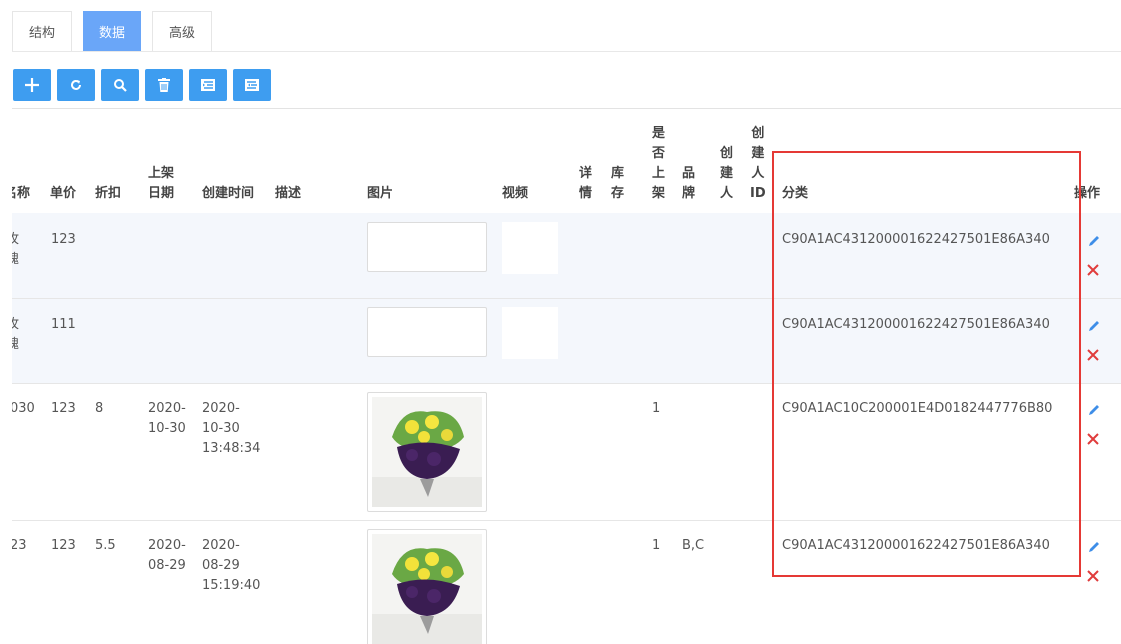  I want to click on header-image: 图片, so click(380, 194).